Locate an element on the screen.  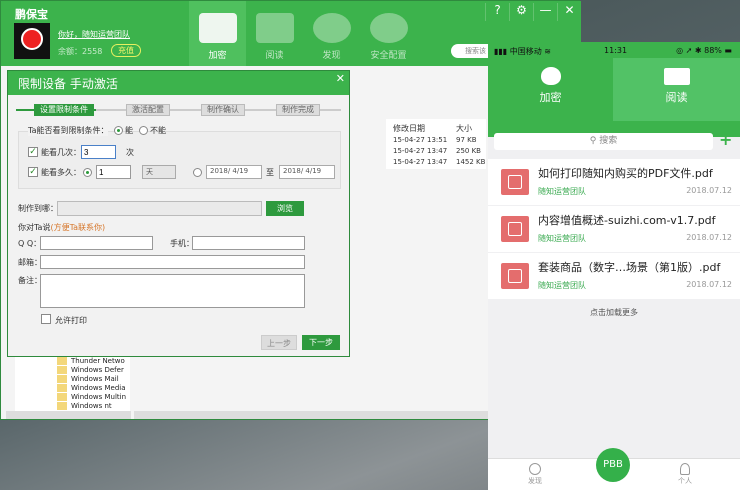
nav-label: 安全配置 is located at coordinates (388, 56).